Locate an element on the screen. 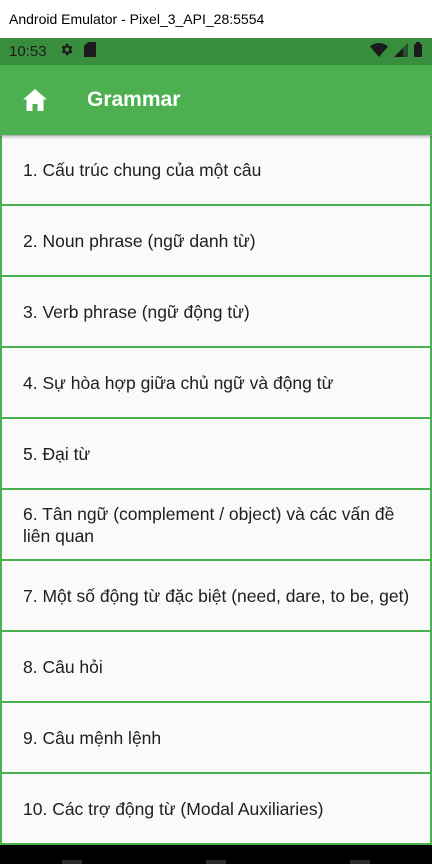  status-time: 10:53 is located at coordinates (28, 51).